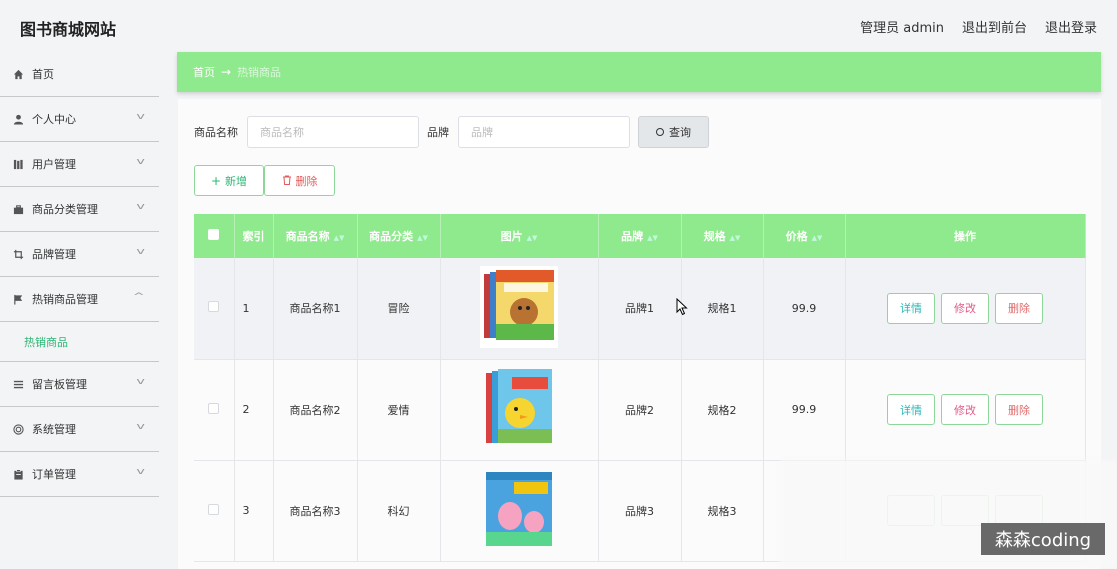 The width and height of the screenshot is (1117, 569). I want to click on sidebar-item-profile: 个人中心 v, so click(79, 119).